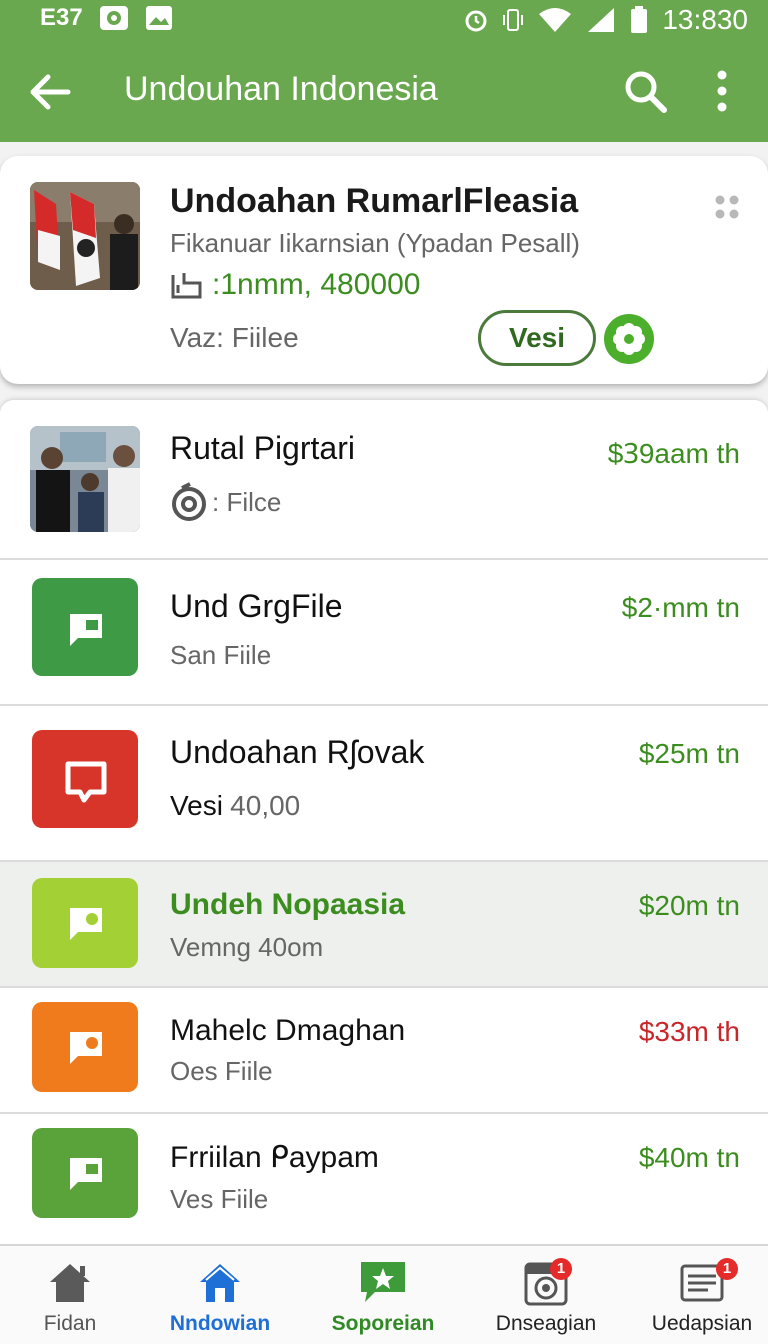  What do you see at coordinates (274, 1157) in the screenshot?
I see `item-title: Frriilan ᑭaypam` at bounding box center [274, 1157].